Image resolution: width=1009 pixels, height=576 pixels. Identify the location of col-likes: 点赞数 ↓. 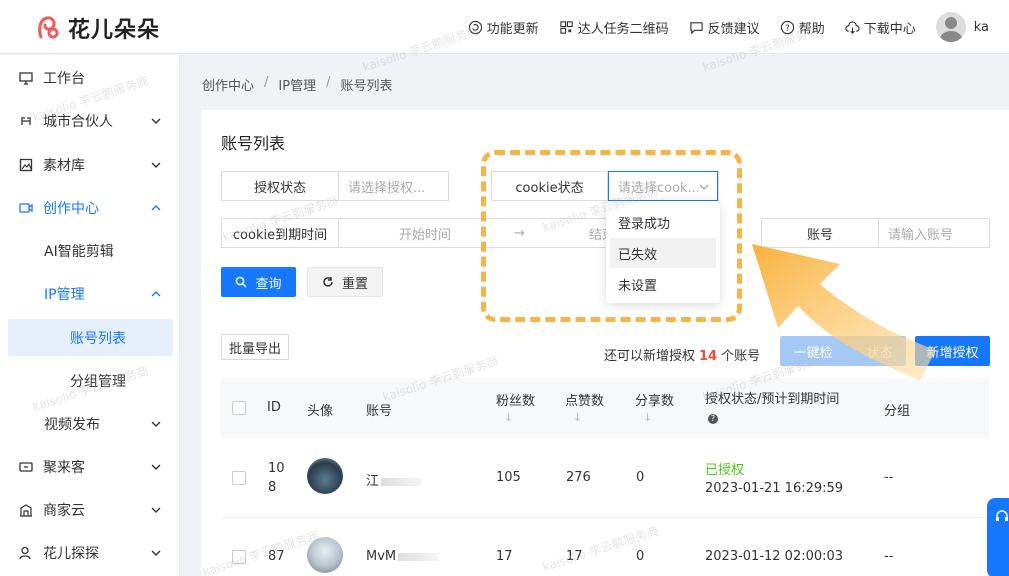
(584, 407).